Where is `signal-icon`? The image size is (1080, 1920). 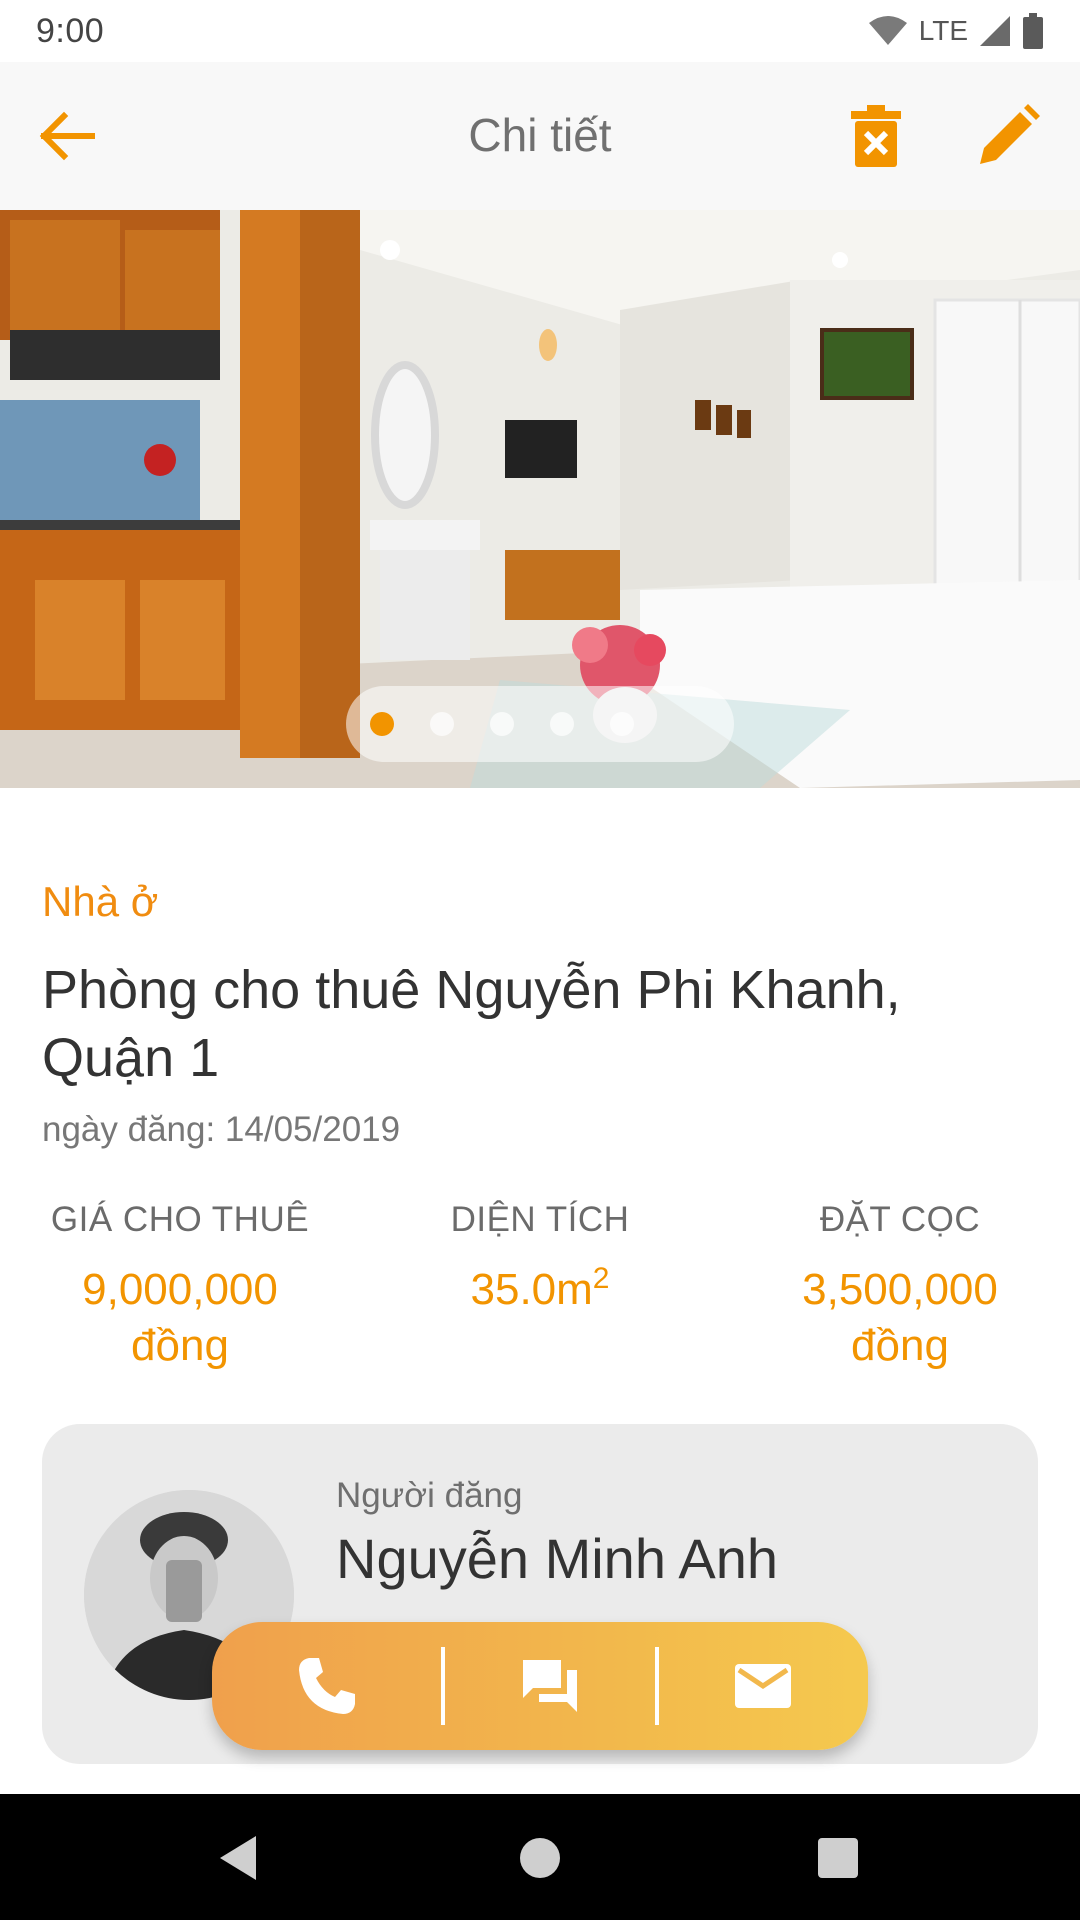 signal-icon is located at coordinates (995, 31).